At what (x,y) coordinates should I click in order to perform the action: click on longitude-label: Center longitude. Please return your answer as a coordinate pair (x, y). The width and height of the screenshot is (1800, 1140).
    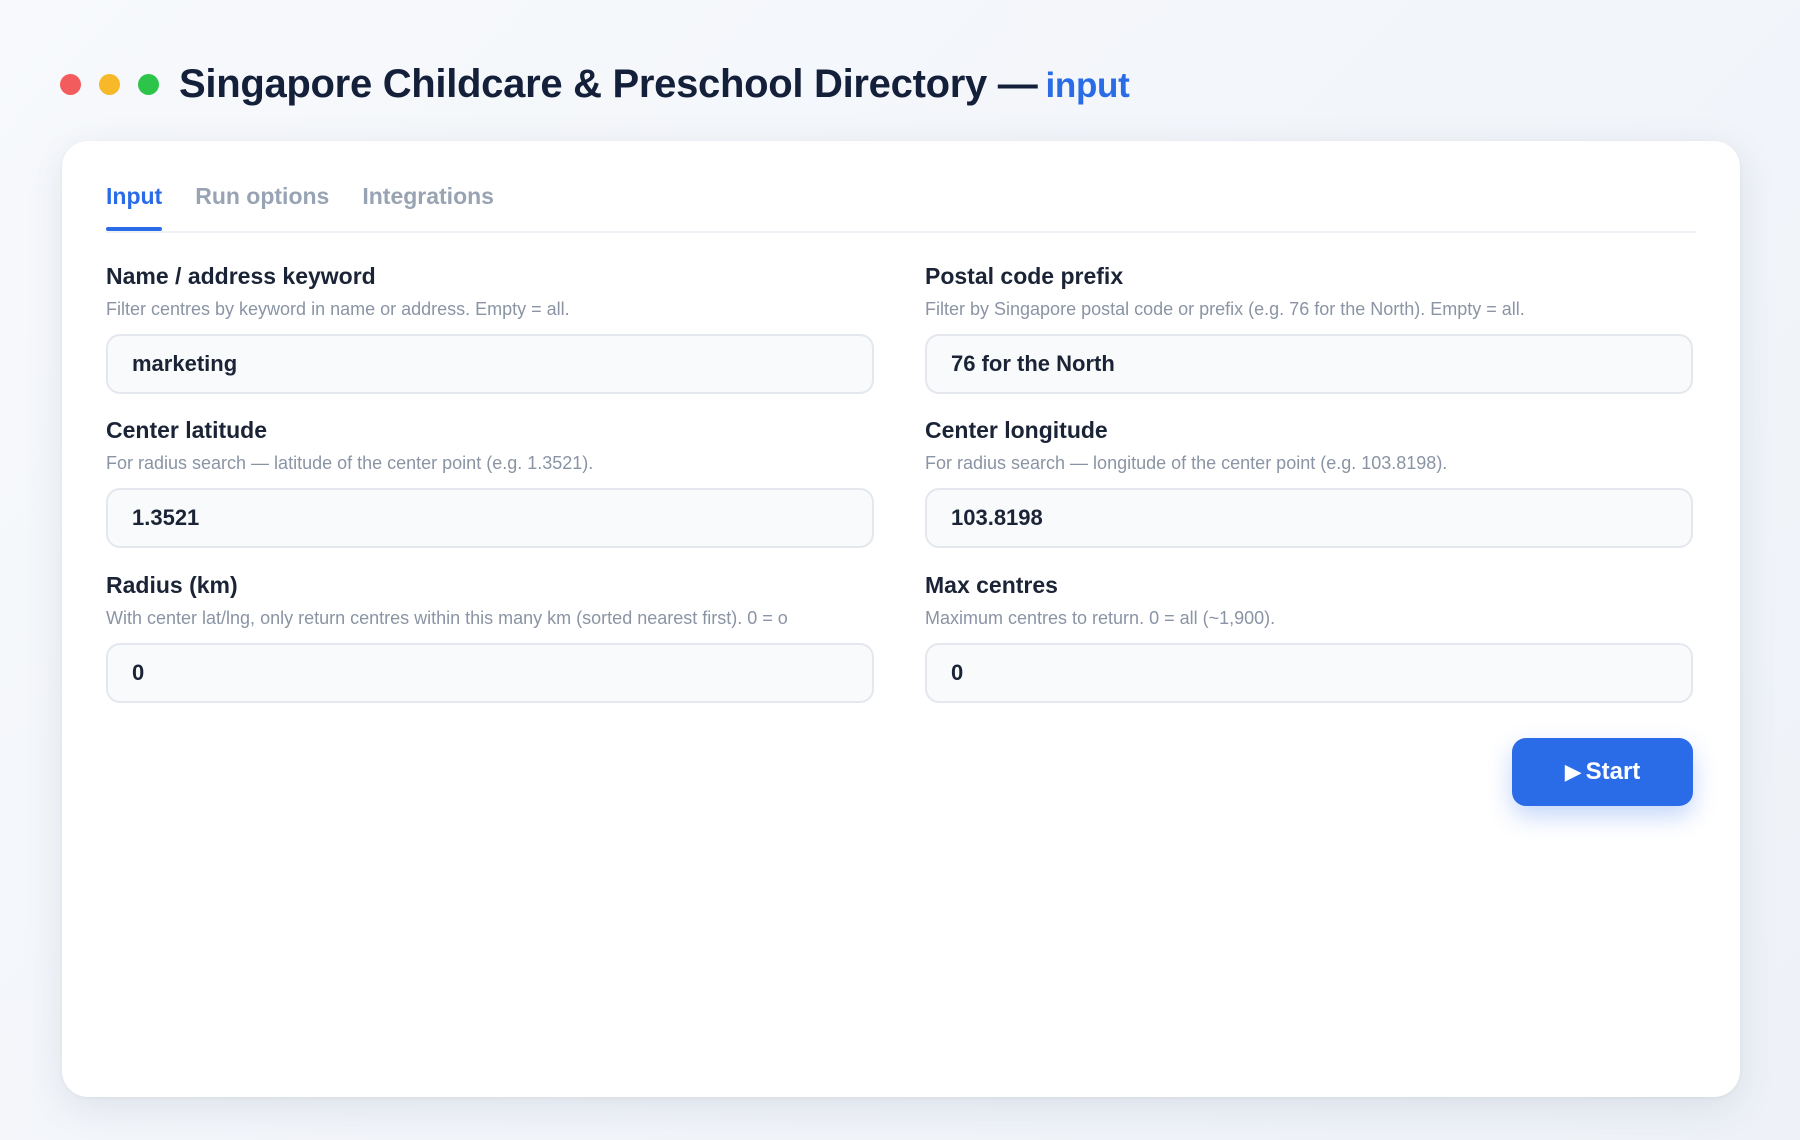
    Looking at the image, I should click on (1016, 430).